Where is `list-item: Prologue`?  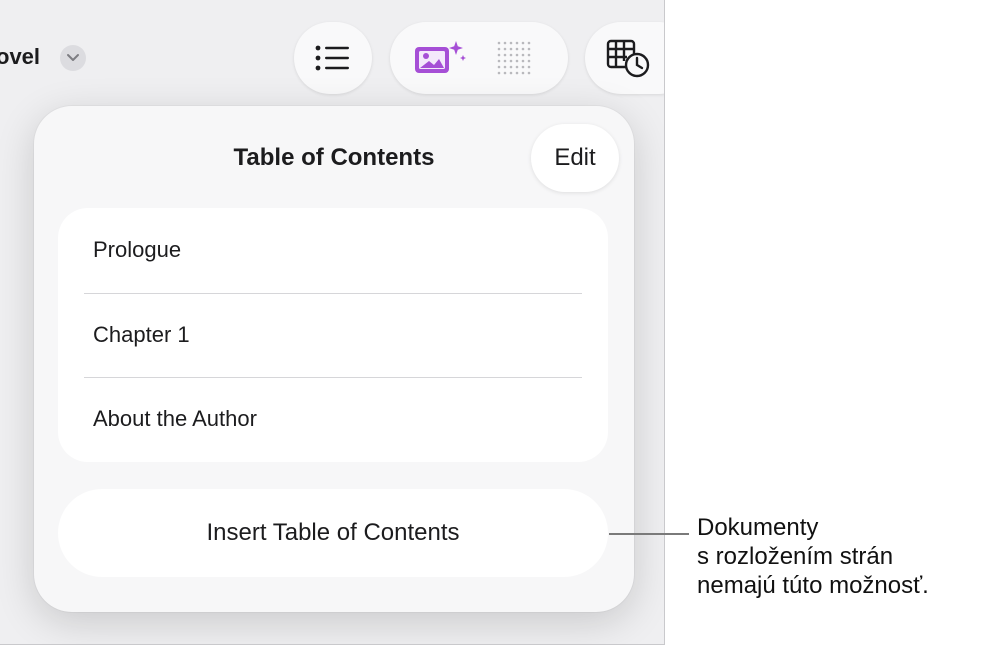 list-item: Prologue is located at coordinates (333, 250).